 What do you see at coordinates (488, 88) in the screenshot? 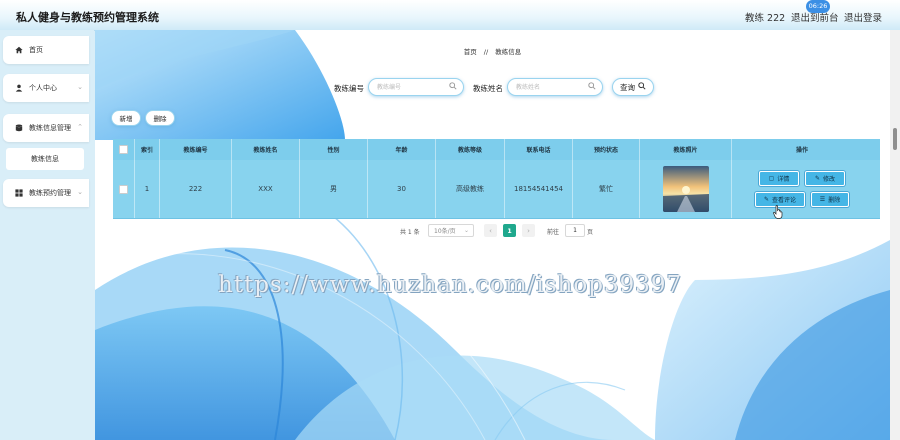
I see `coach-name-label: 教练姓名` at bounding box center [488, 88].